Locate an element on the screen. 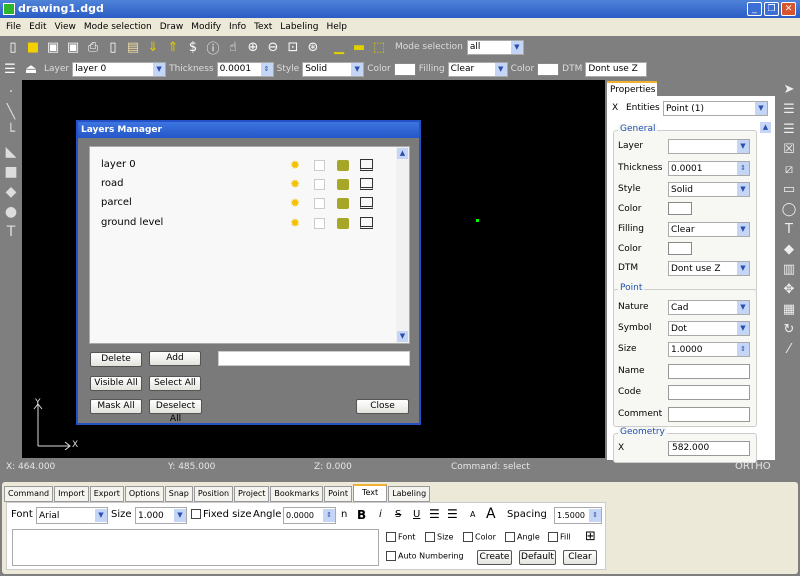 This screenshot has width=800, height=576. delete-button: Delete is located at coordinates (116, 359).